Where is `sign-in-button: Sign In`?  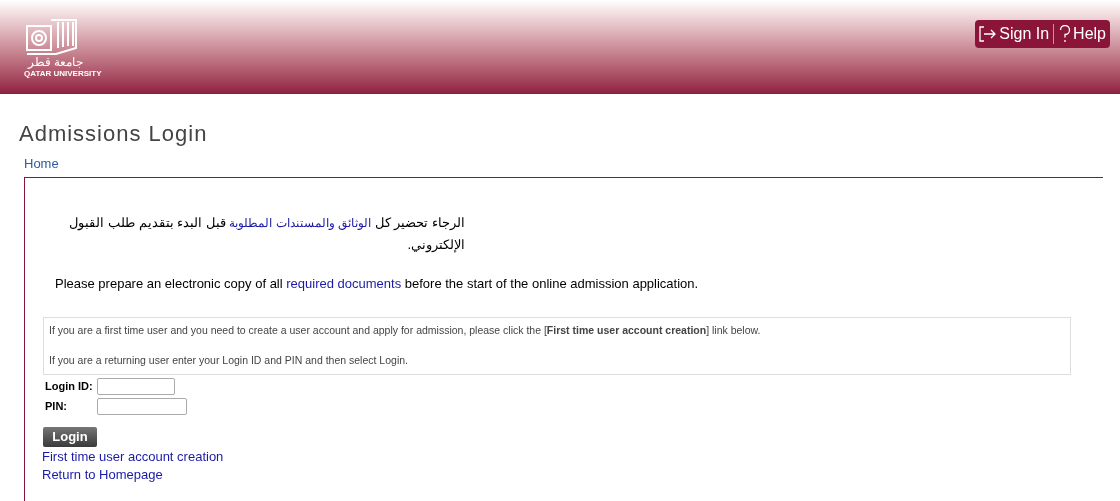
sign-in-button: Sign In is located at coordinates (1016, 34).